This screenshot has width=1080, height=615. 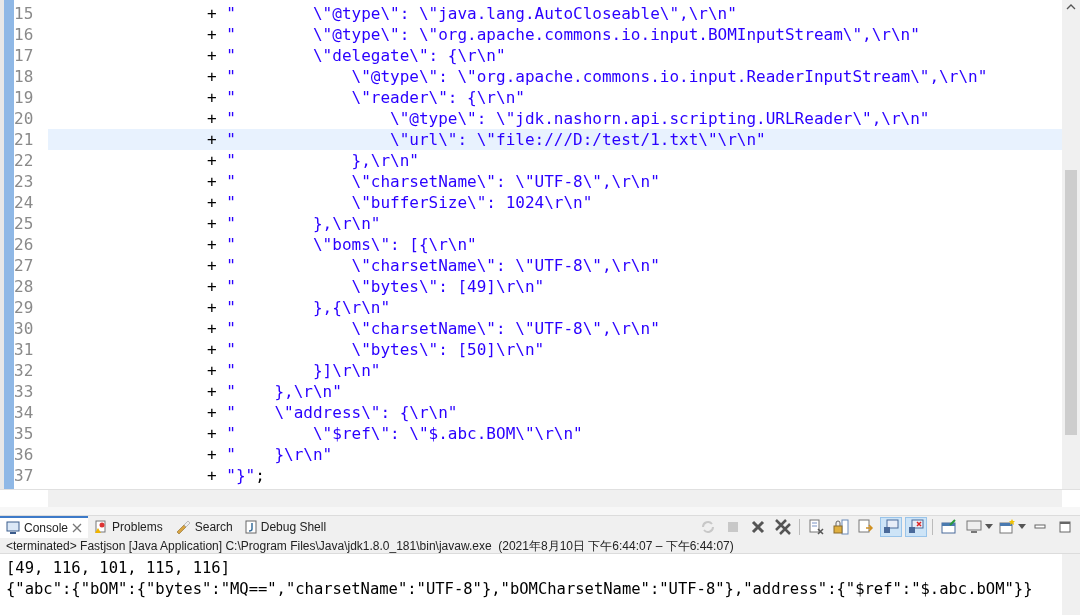 What do you see at coordinates (1071, 7) in the screenshot?
I see `chevron-up-icon` at bounding box center [1071, 7].